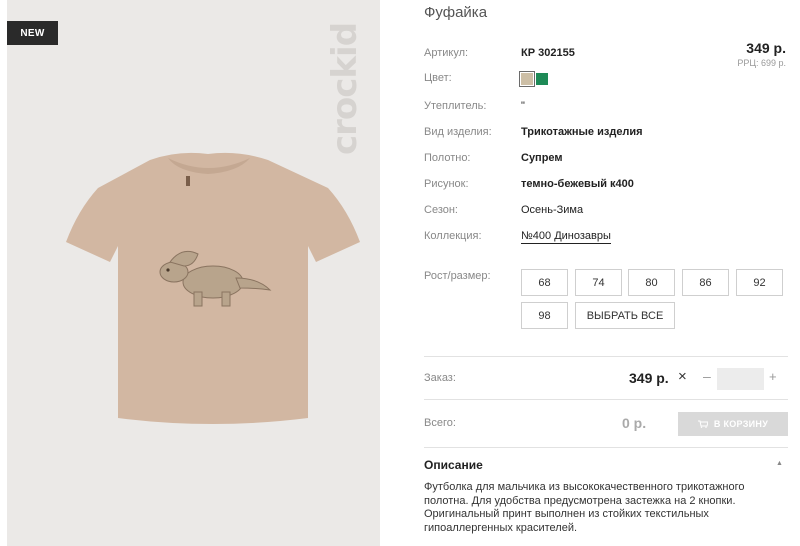  What do you see at coordinates (527, 79) in the screenshot?
I see `color-swatch-beige` at bounding box center [527, 79].